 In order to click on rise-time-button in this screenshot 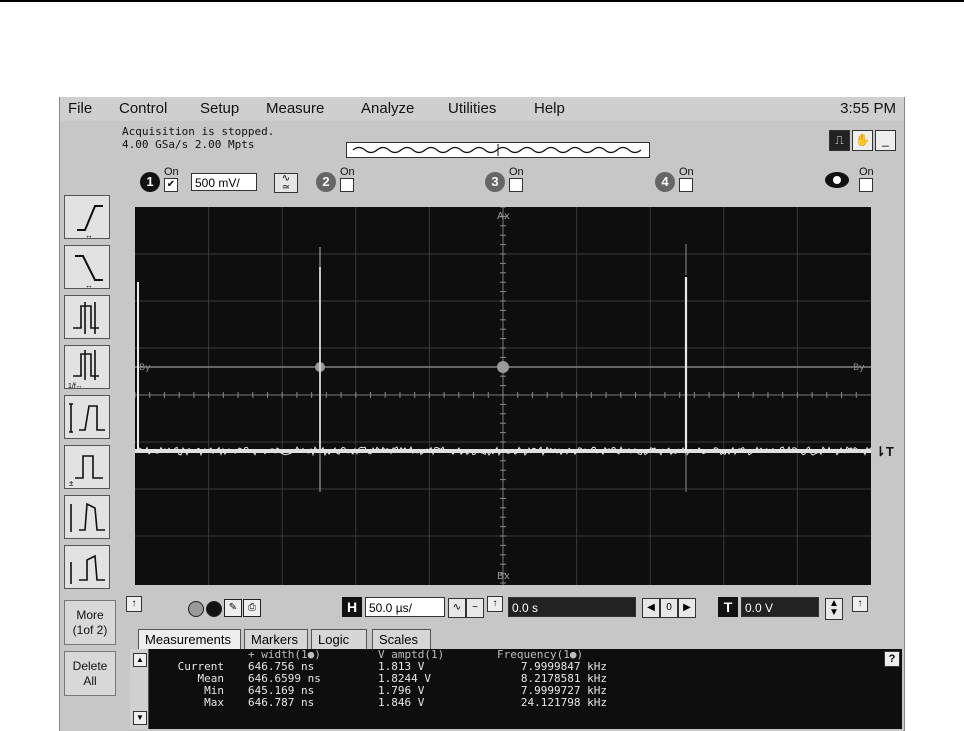, I will do `click(87, 417)`.